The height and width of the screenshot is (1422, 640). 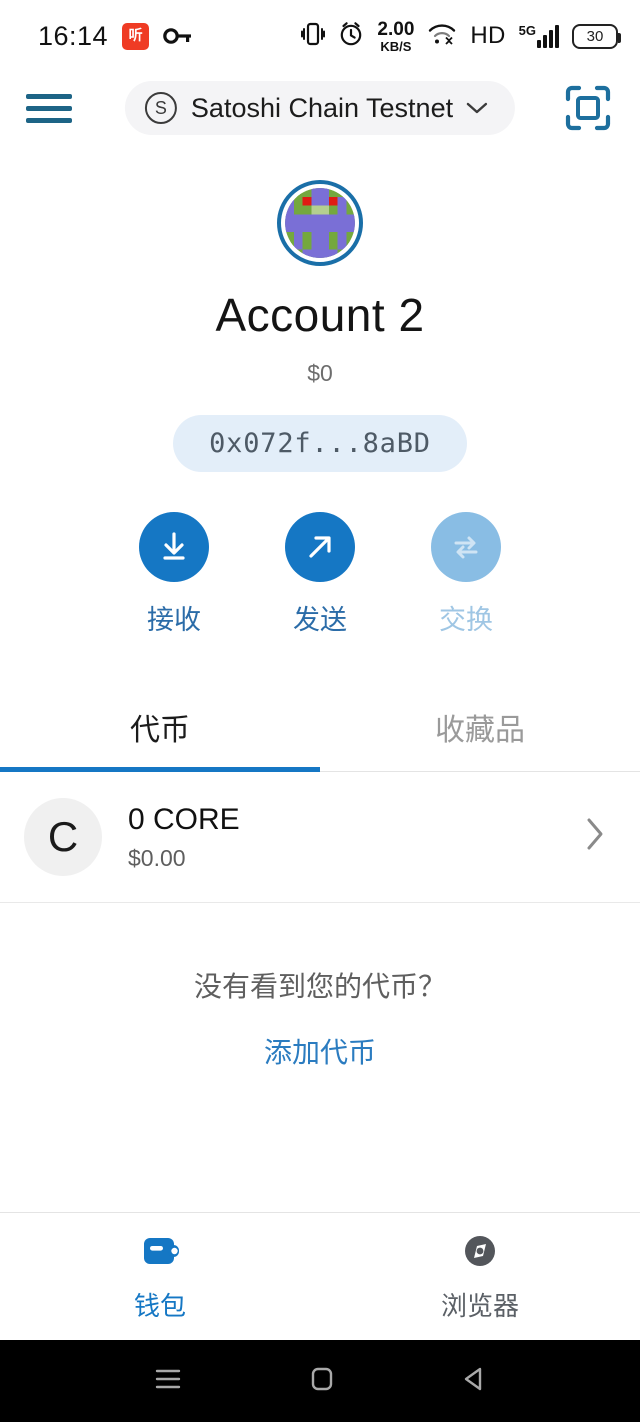 What do you see at coordinates (600, 837) in the screenshot?
I see `chevron-right-icon` at bounding box center [600, 837].